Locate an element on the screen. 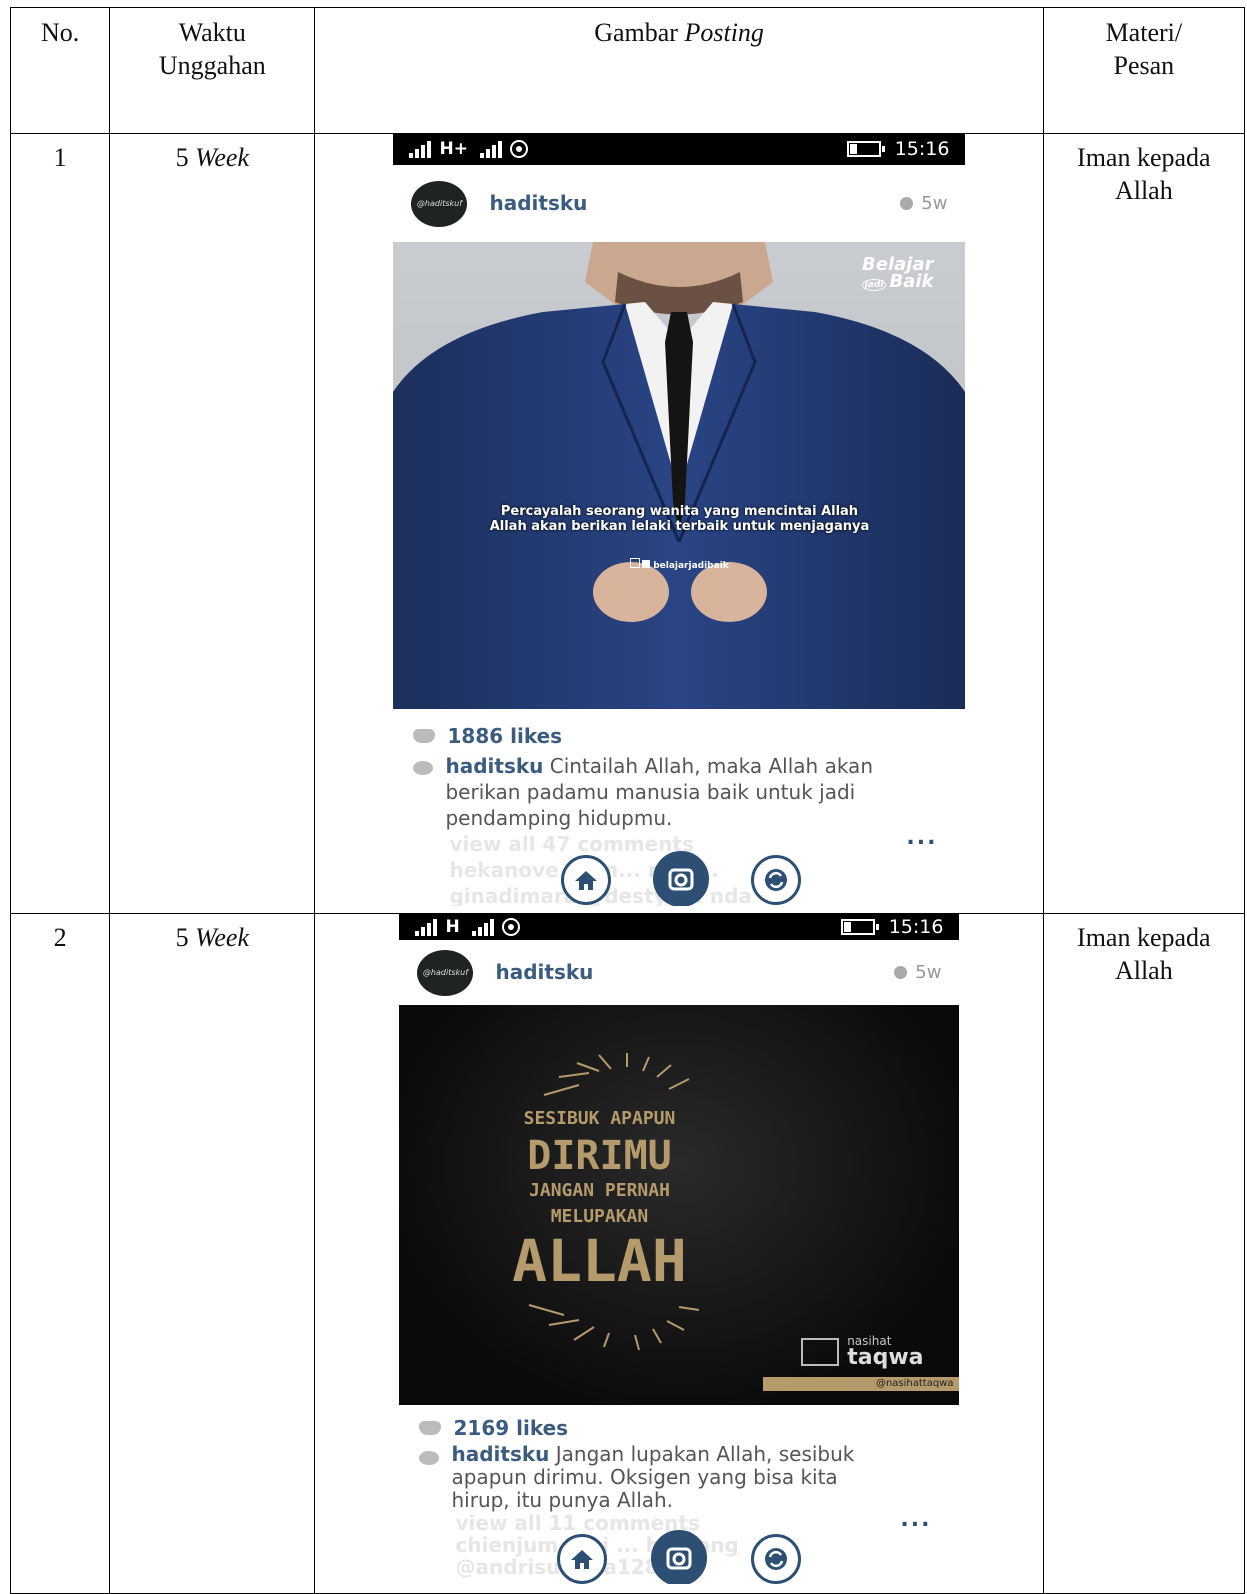  status-bar: H+ 15:16 is located at coordinates (679, 149).